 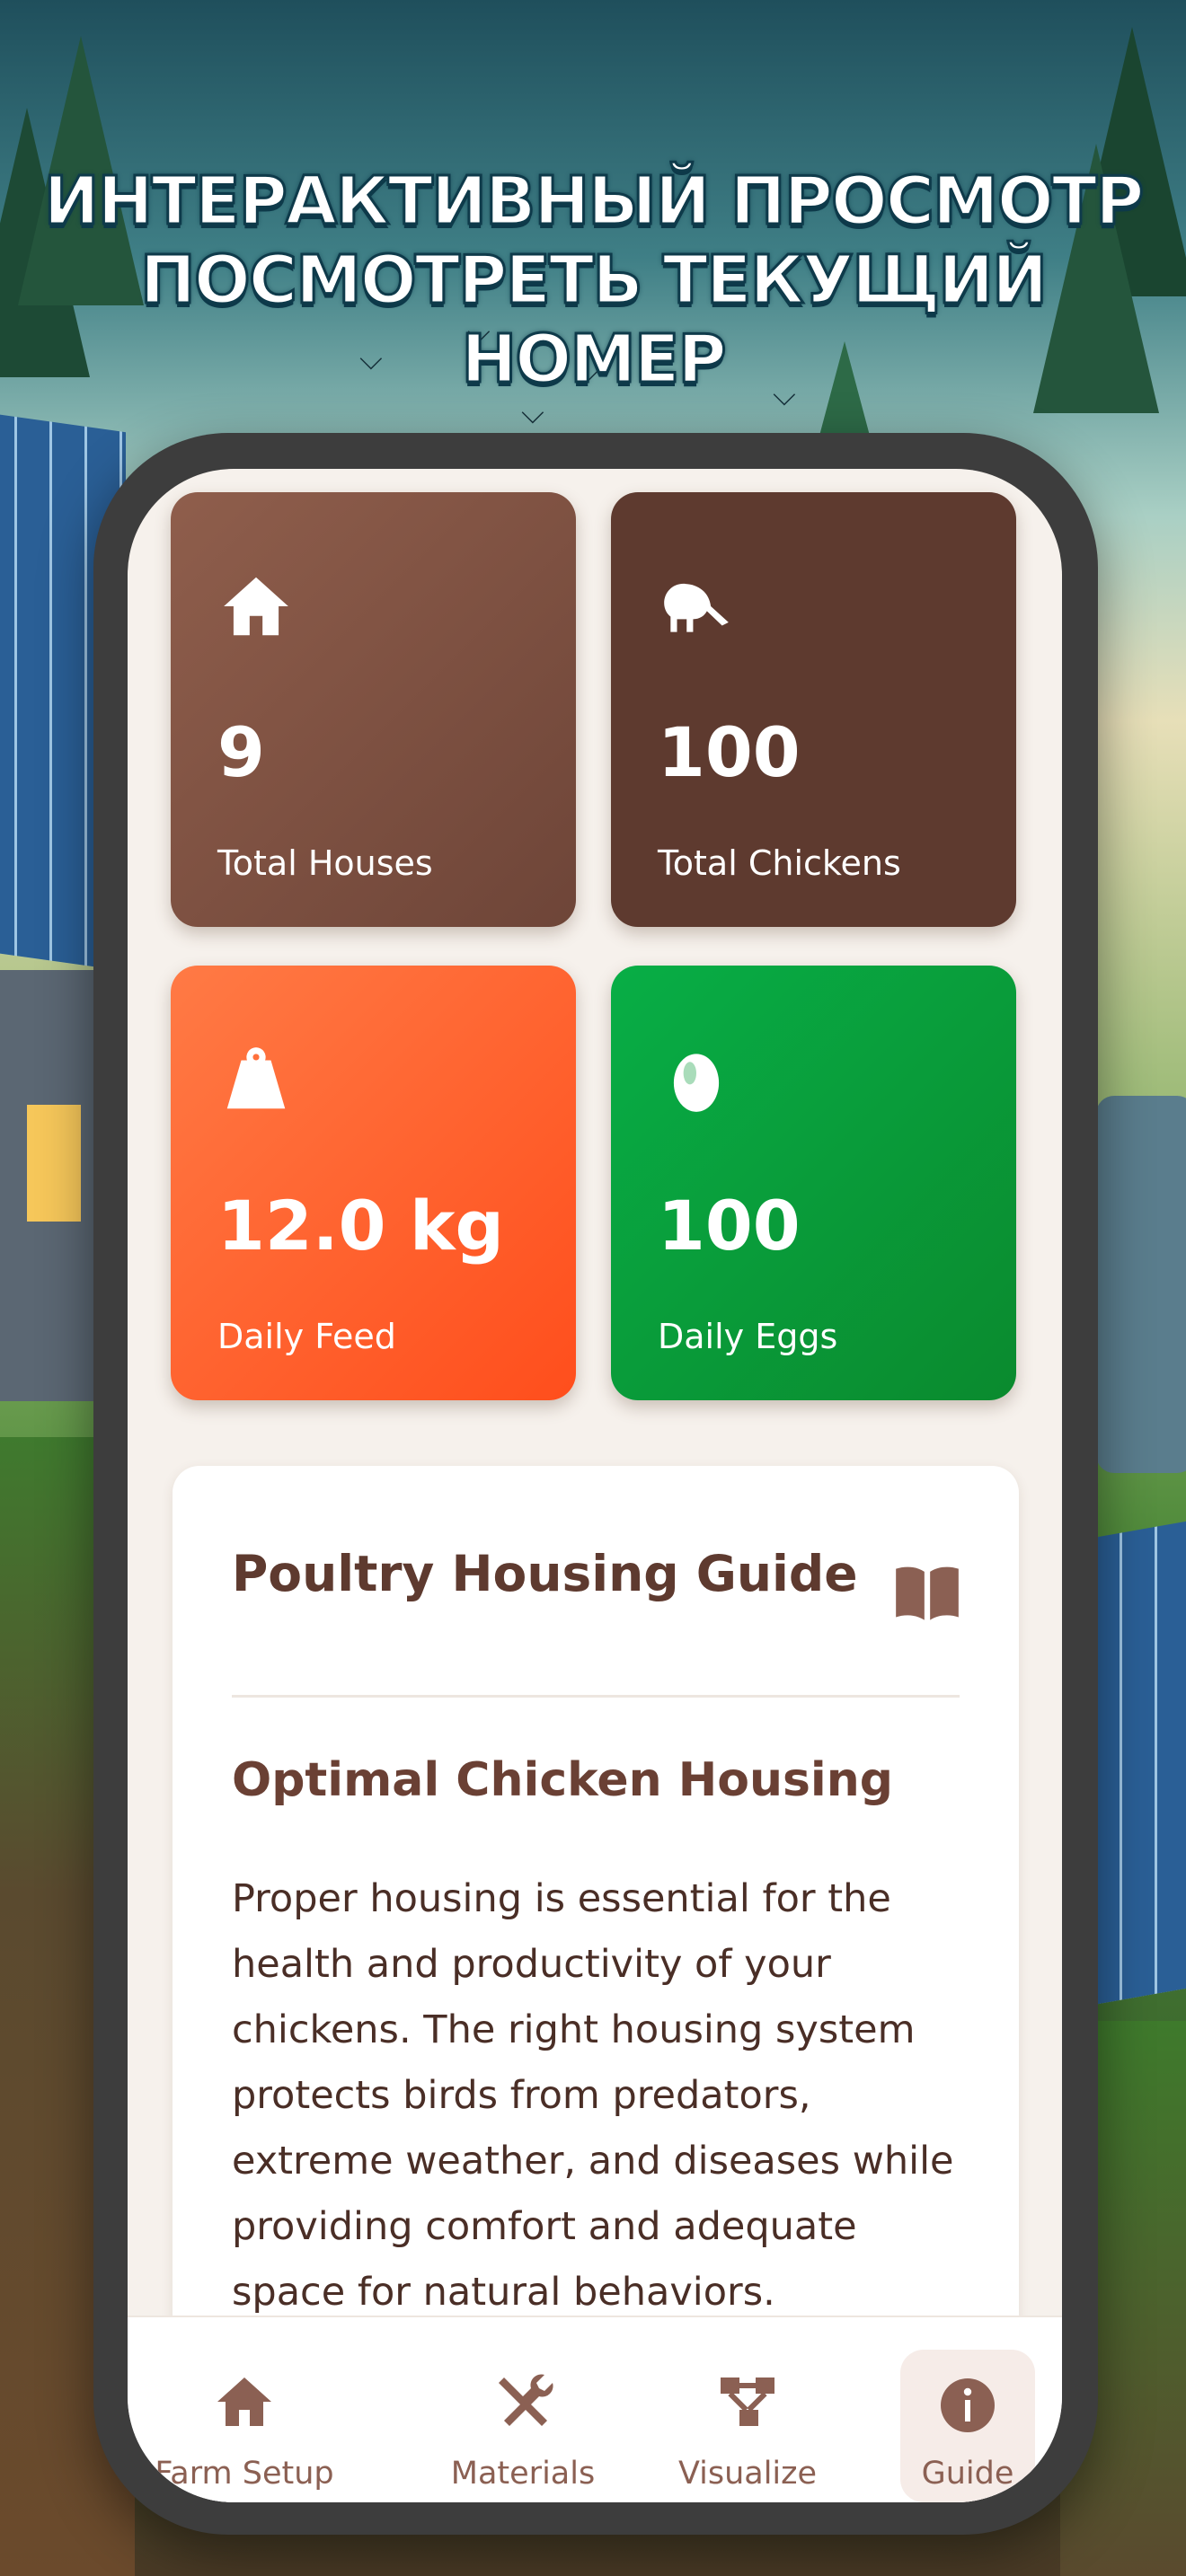 What do you see at coordinates (779, 863) in the screenshot?
I see `stat-label: Total Chickens` at bounding box center [779, 863].